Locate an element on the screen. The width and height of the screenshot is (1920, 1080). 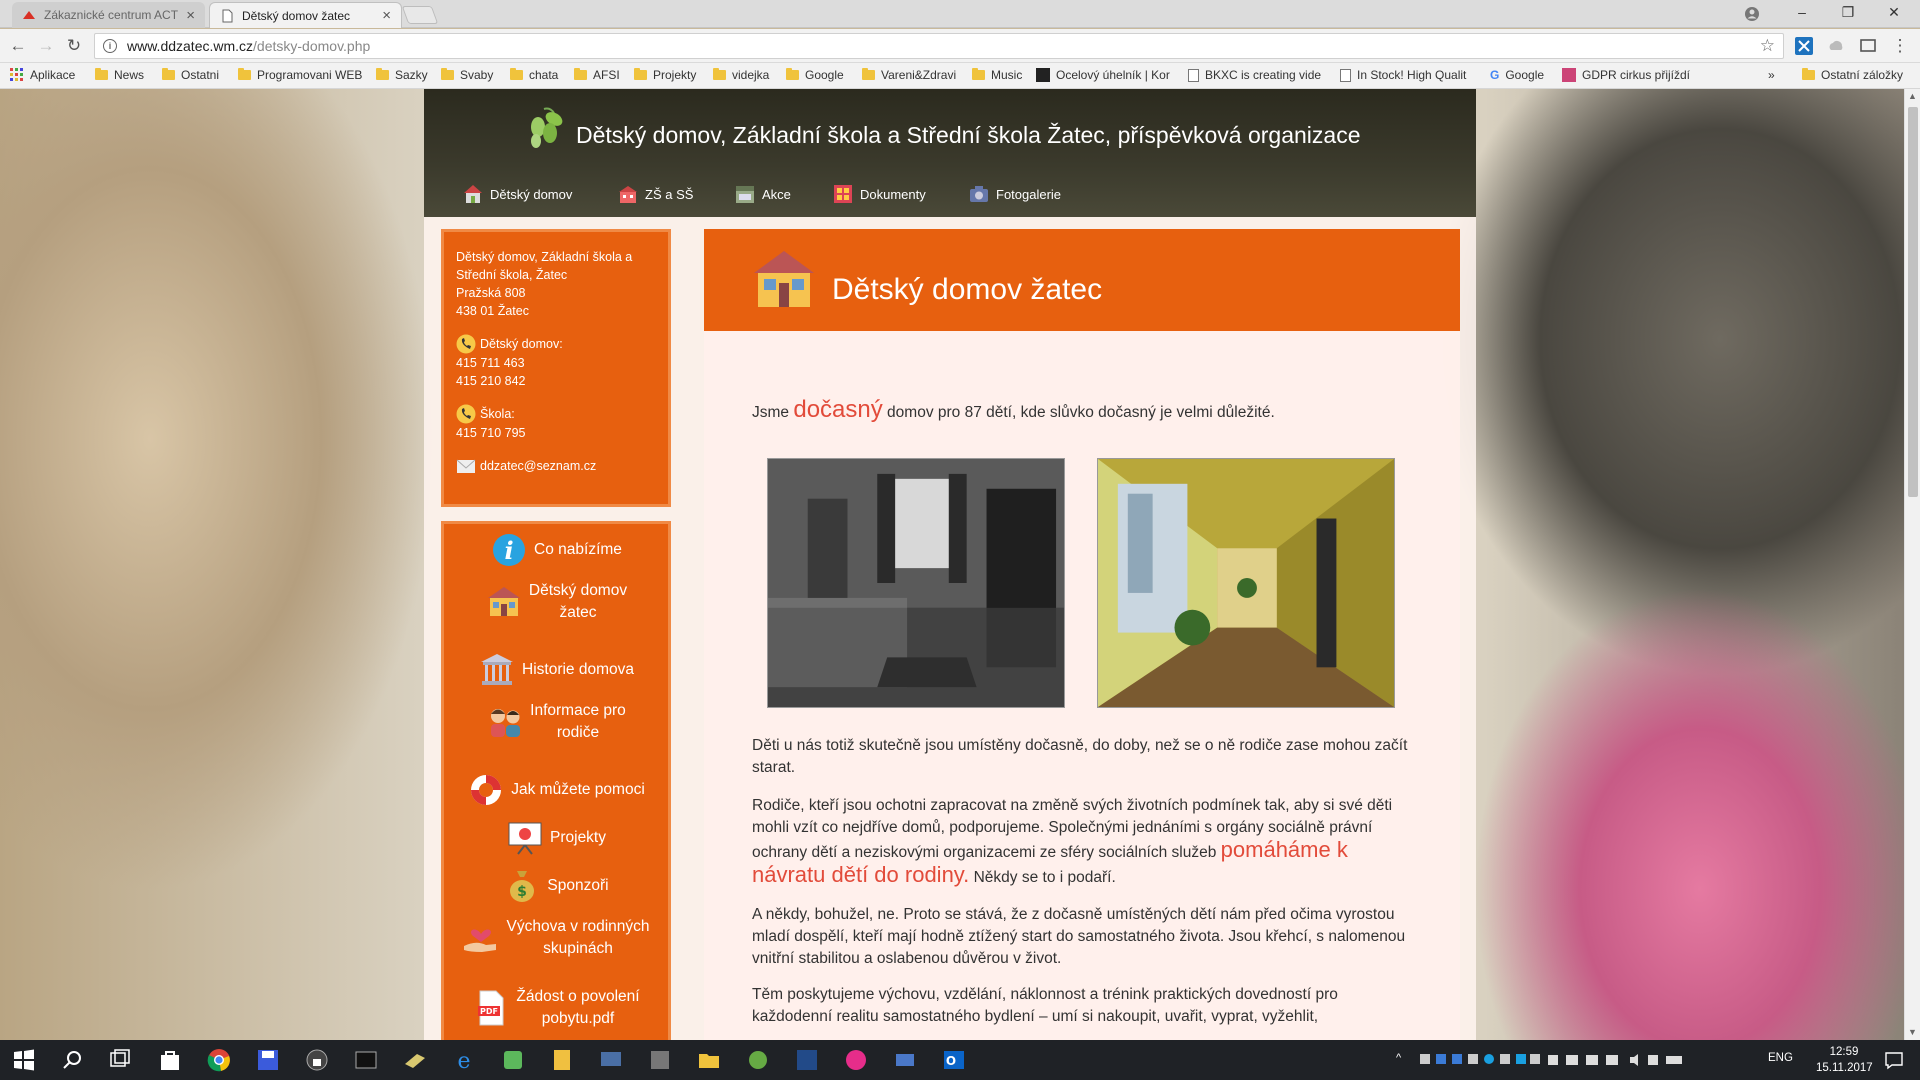
bookmark-ocelovy-uhelnik: Ocelový úhelník | Kor is located at coordinates (1104, 75).